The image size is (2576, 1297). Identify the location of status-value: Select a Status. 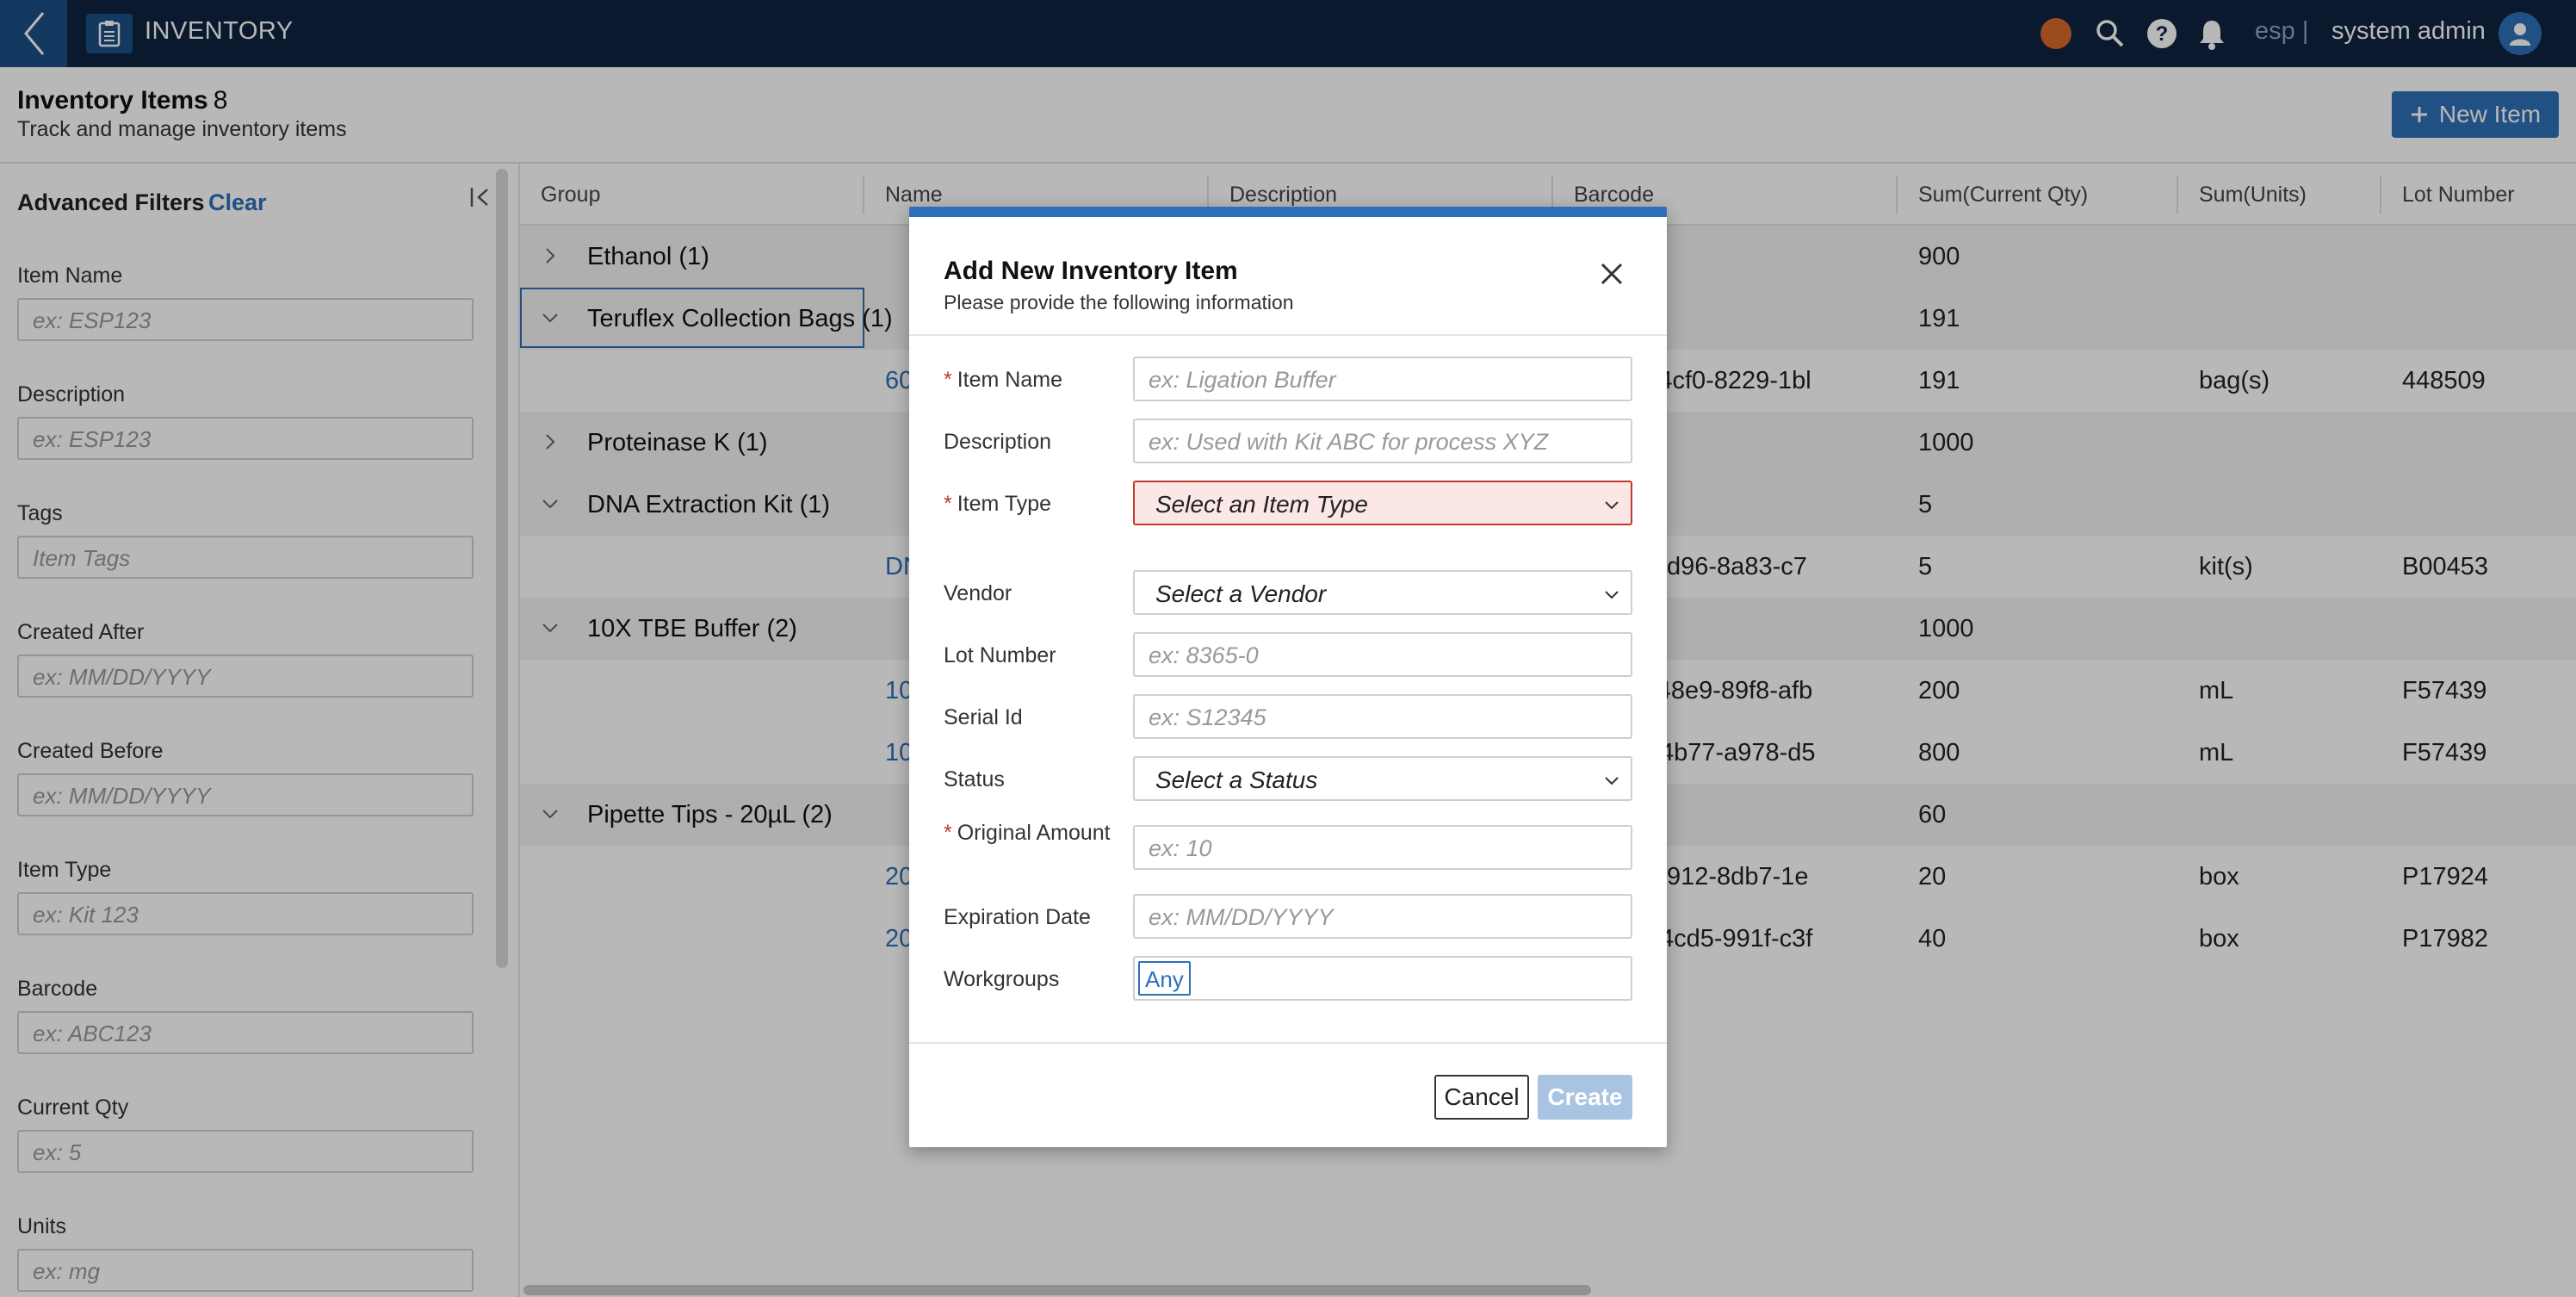
(1236, 780).